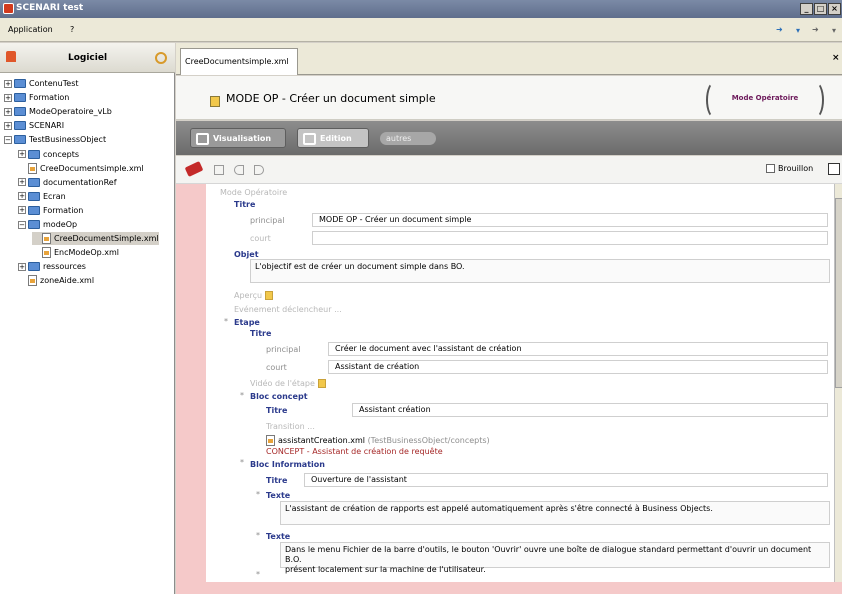 The width and height of the screenshot is (842, 594). I want to click on tree-item-label: documentationRef, so click(80, 182).